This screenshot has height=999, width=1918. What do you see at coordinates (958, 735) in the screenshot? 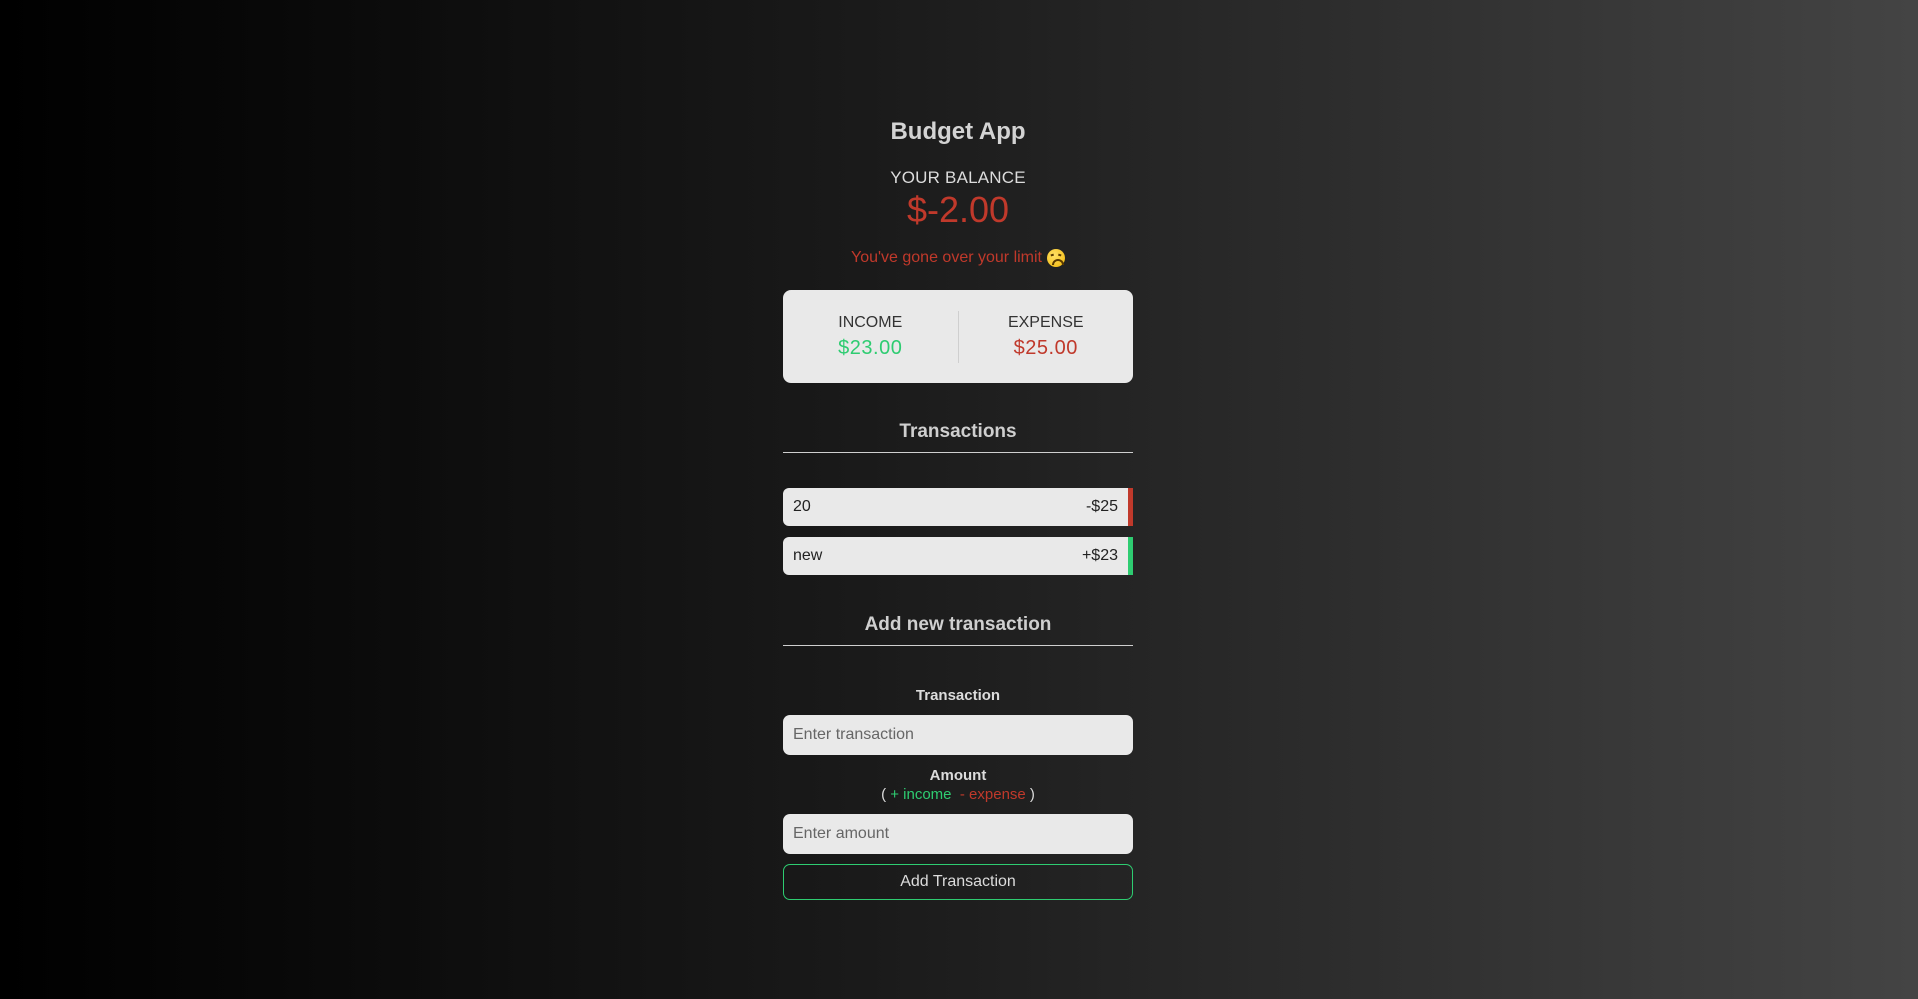
I see `transaction-input` at bounding box center [958, 735].